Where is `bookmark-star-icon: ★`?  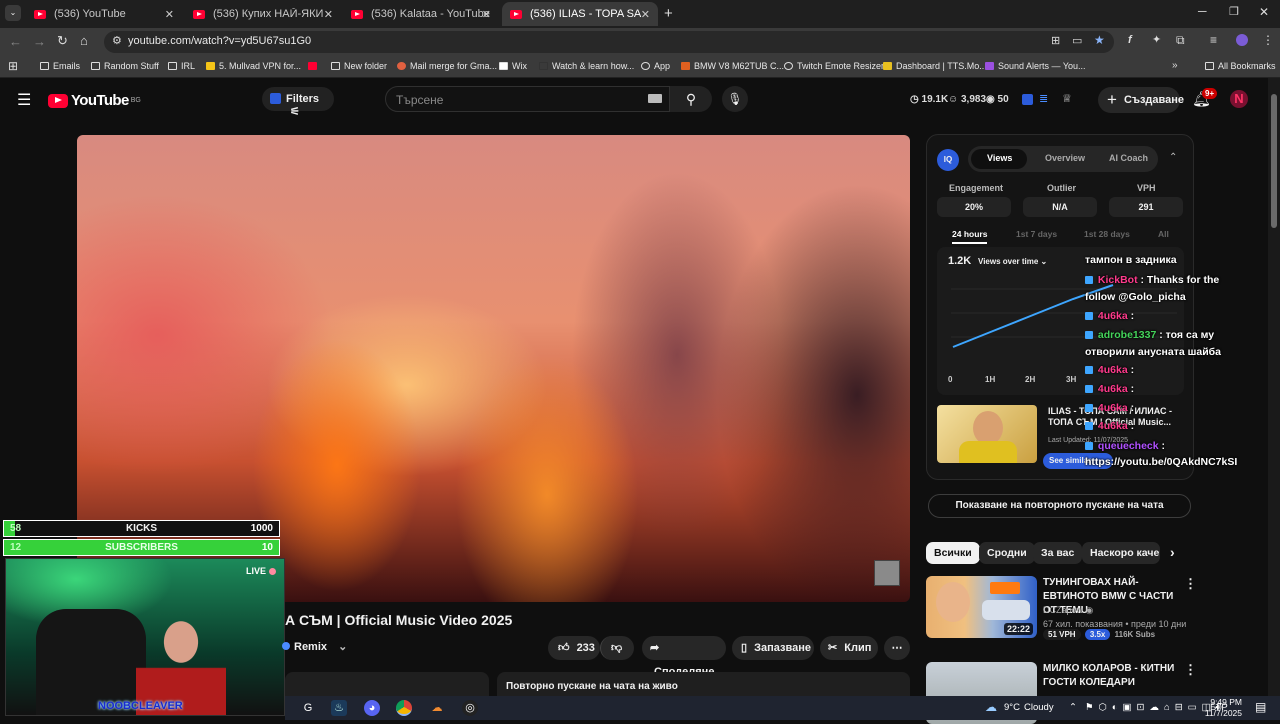
bookmark-star-icon: ★ is located at coordinates (1099, 40).